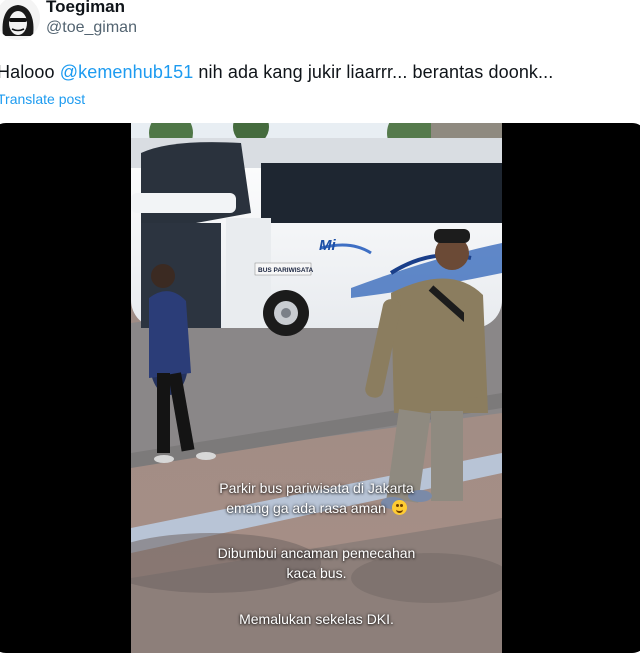 The height and width of the screenshot is (653, 640). I want to click on smiling-face-emoji-icon, so click(399, 507).